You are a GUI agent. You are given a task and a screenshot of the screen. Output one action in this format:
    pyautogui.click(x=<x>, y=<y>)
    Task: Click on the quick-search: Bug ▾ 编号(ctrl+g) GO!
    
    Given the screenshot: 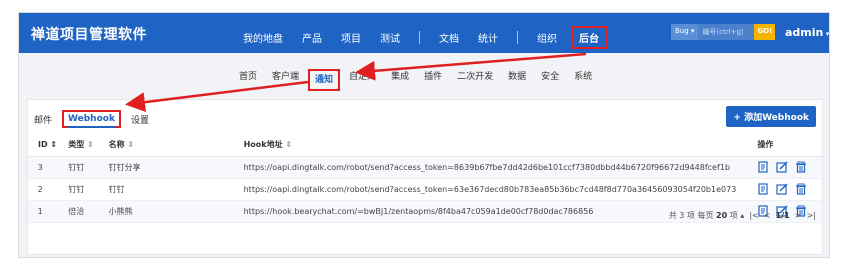 What is the action you would take?
    pyautogui.click(x=723, y=32)
    